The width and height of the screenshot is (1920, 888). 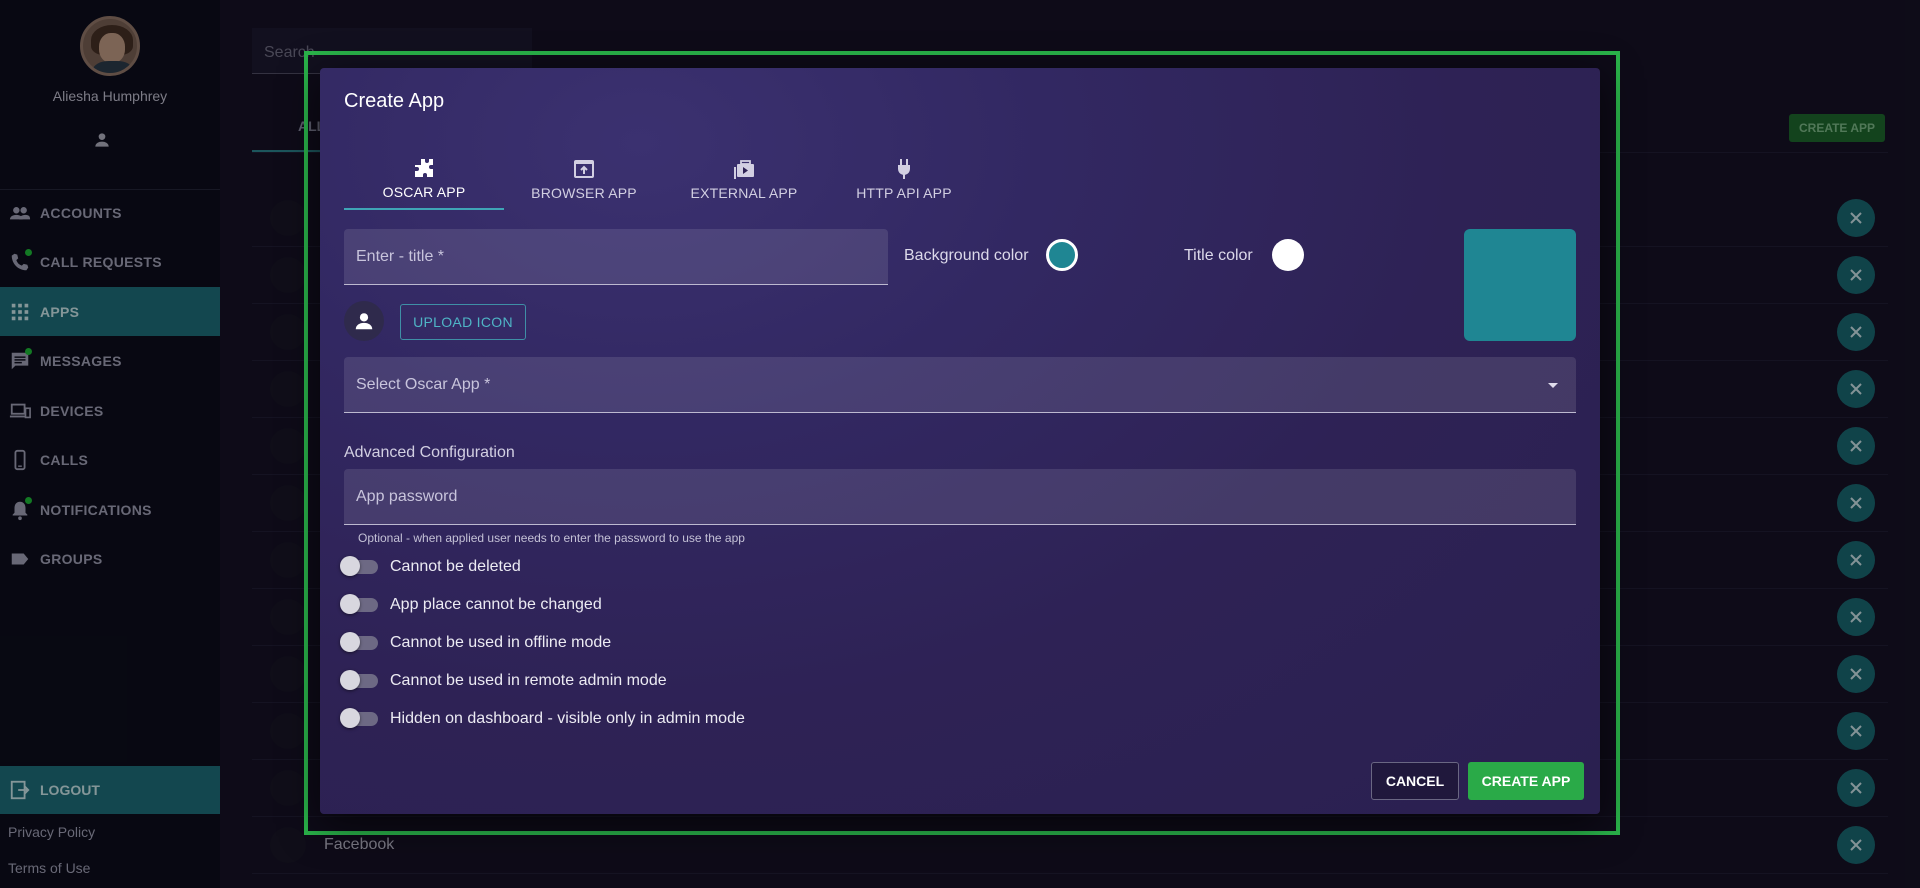 What do you see at coordinates (424, 168) in the screenshot?
I see `puzzle-icon` at bounding box center [424, 168].